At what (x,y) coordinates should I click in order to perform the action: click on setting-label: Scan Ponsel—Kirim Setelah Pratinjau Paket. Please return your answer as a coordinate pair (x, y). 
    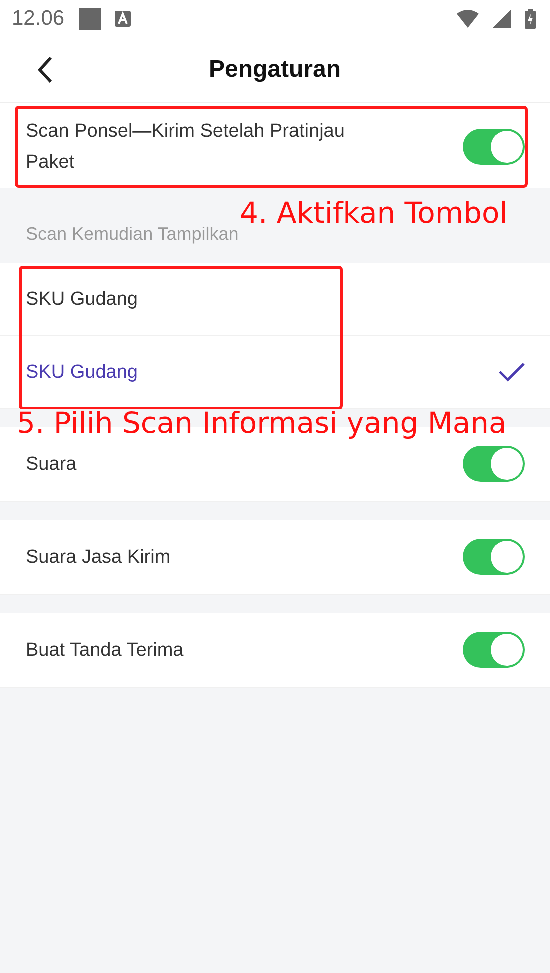
    Looking at the image, I should click on (186, 147).